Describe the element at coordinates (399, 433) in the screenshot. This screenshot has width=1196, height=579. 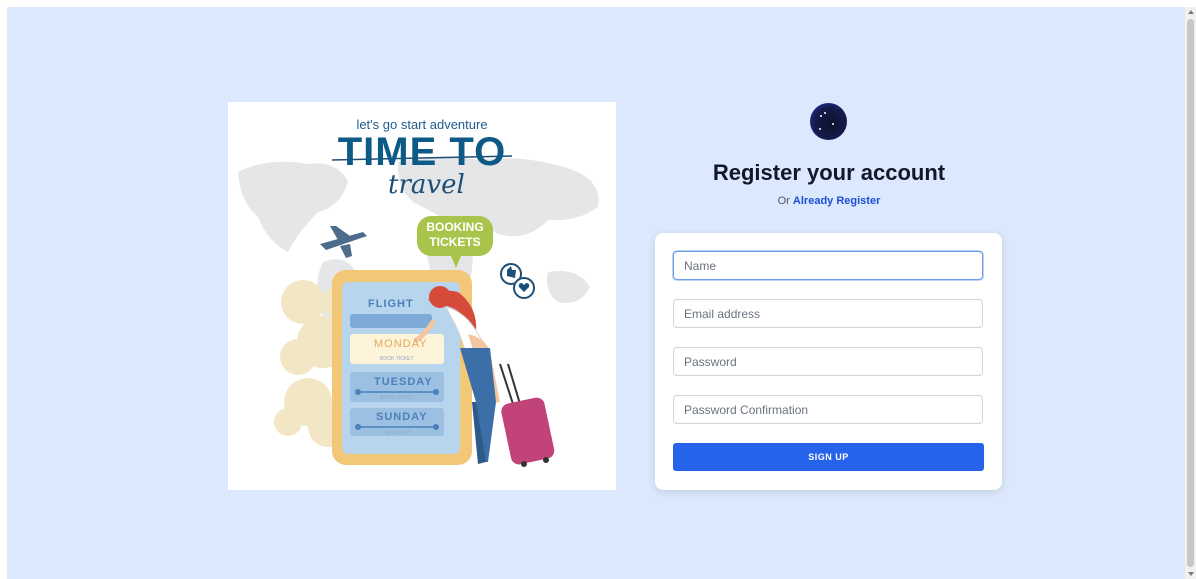
I see `phone-sub-3: SOLD OUT` at that location.